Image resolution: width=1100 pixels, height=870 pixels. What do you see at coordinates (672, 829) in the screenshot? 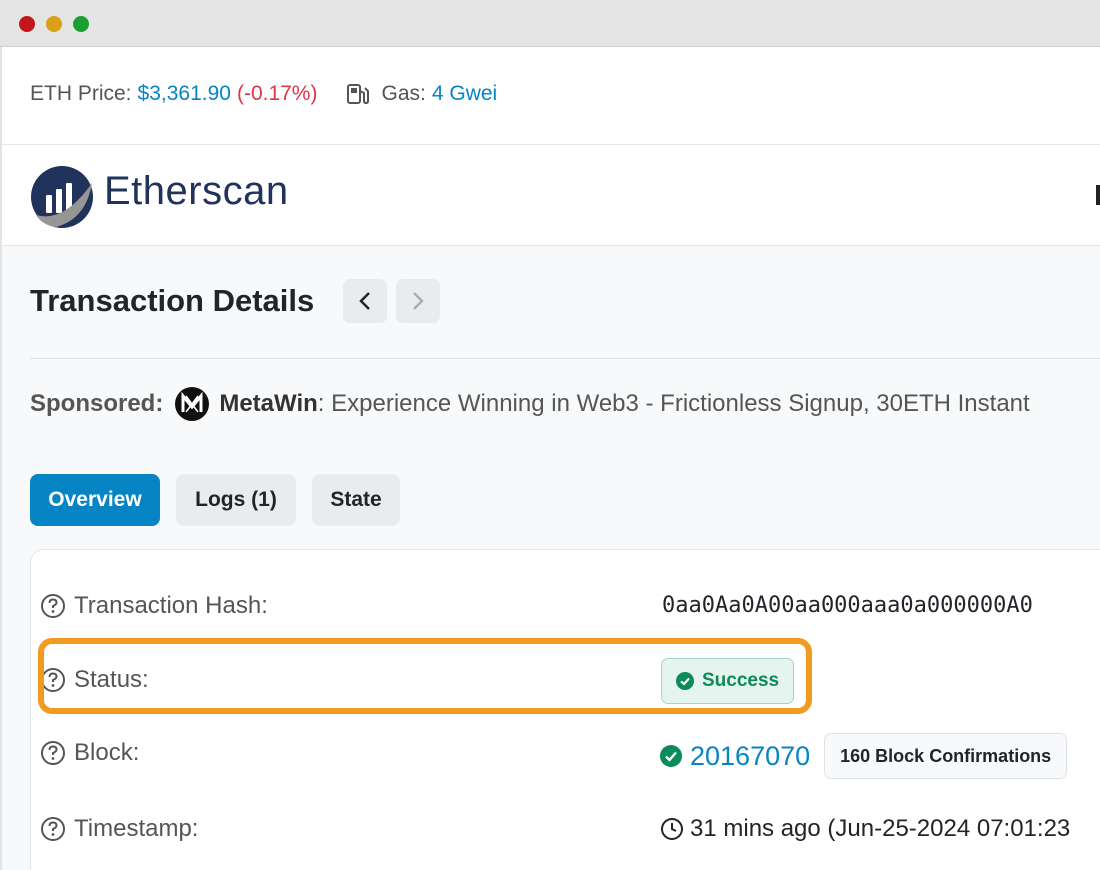
I see `clock-icon` at bounding box center [672, 829].